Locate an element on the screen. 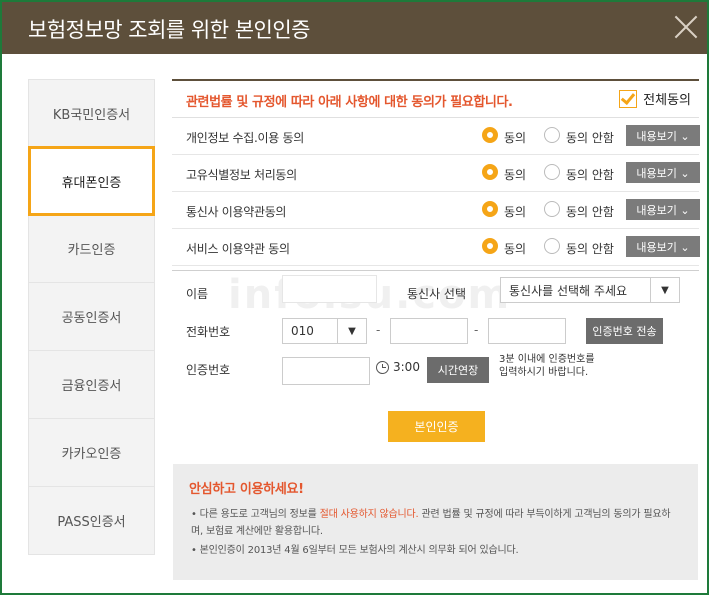 This screenshot has width=709, height=595. extend-time-button: 시간연장 is located at coordinates (458, 370).